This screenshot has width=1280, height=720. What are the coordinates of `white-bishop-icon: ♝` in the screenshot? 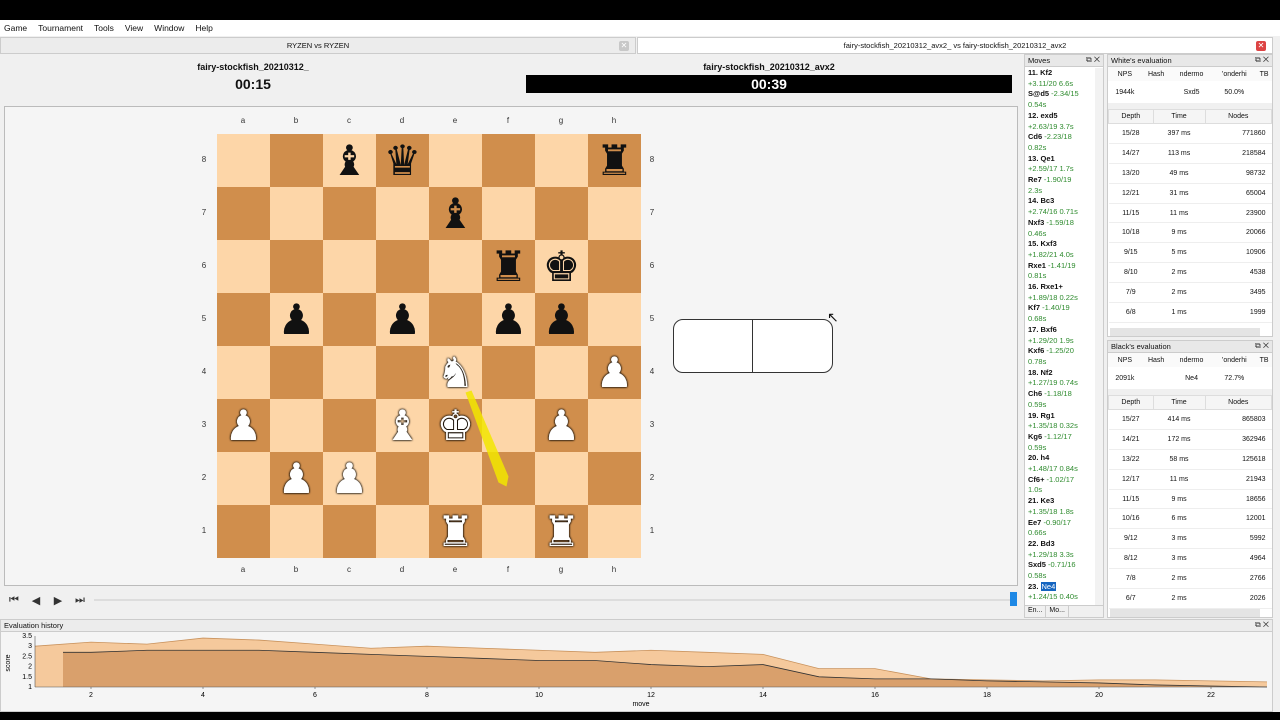 It's located at (403, 425).